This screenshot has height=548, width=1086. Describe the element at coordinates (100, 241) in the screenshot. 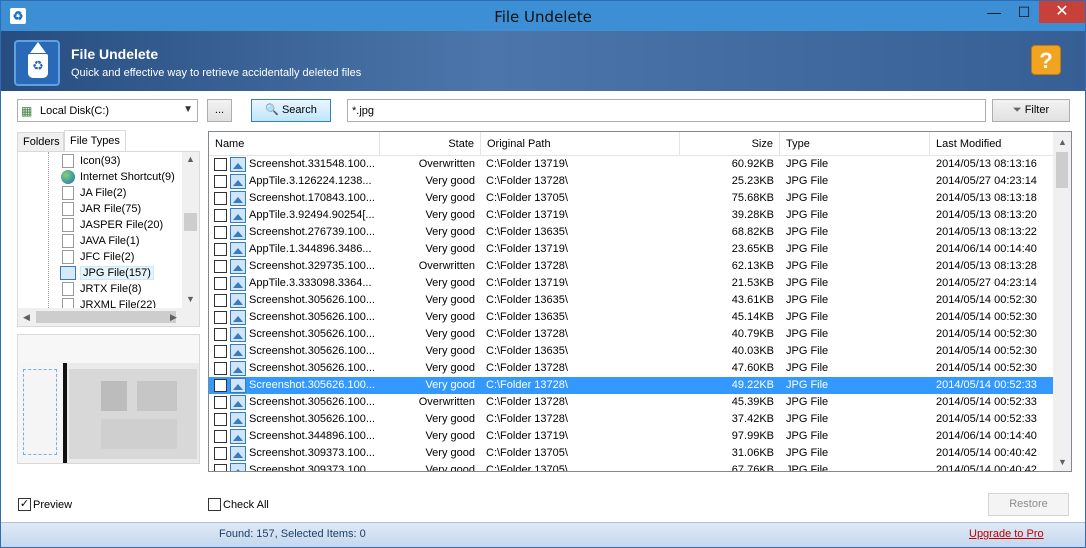

I see `tree-item: JAVA File(1)` at that location.